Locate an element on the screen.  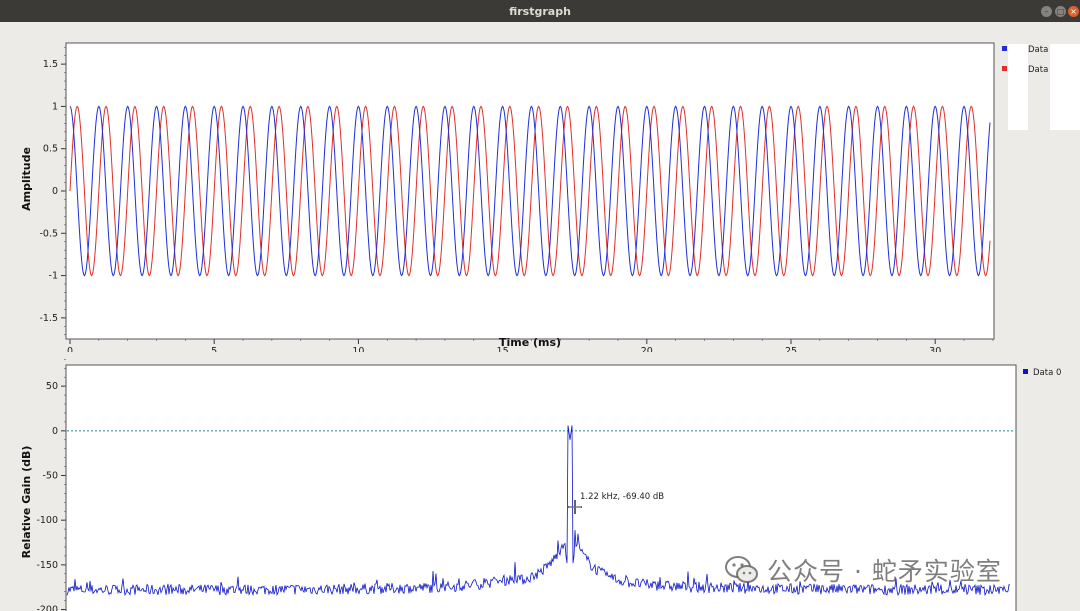
legend-swatch-ch0 is located at coordinates (1004, 48).